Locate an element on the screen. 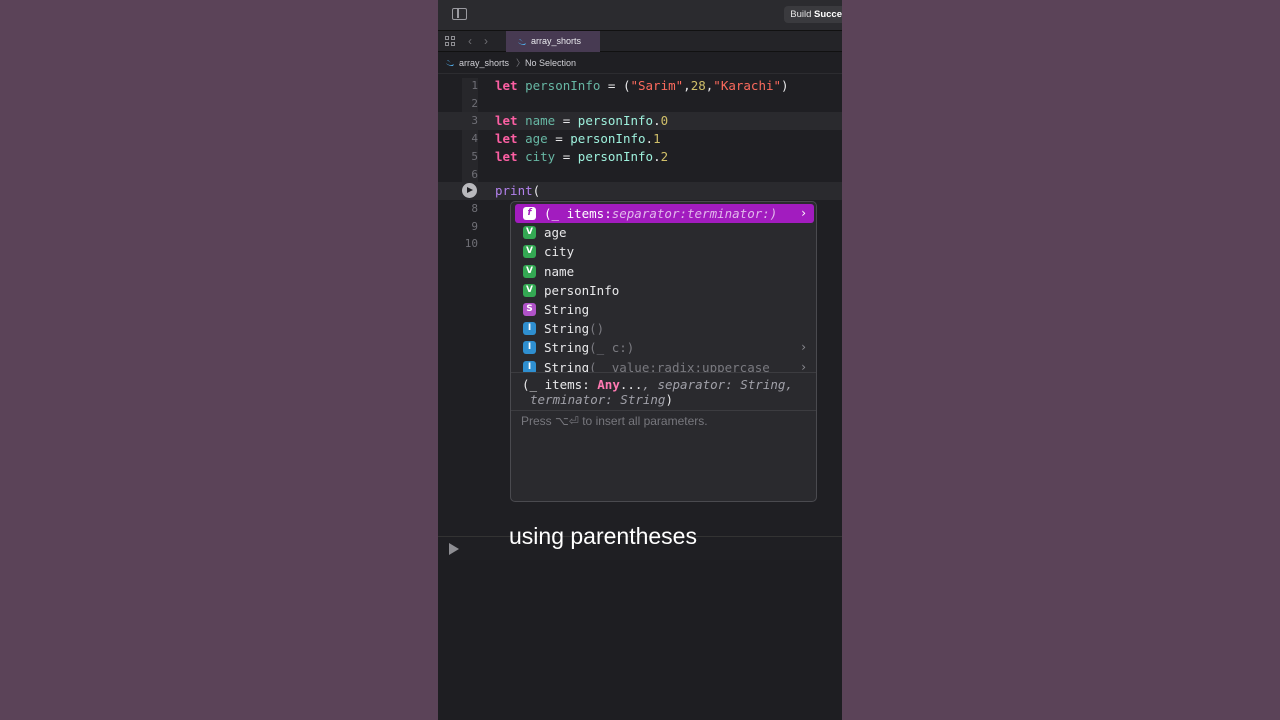 The image size is (1280, 720). completion-params: (_ c:) is located at coordinates (612, 348).